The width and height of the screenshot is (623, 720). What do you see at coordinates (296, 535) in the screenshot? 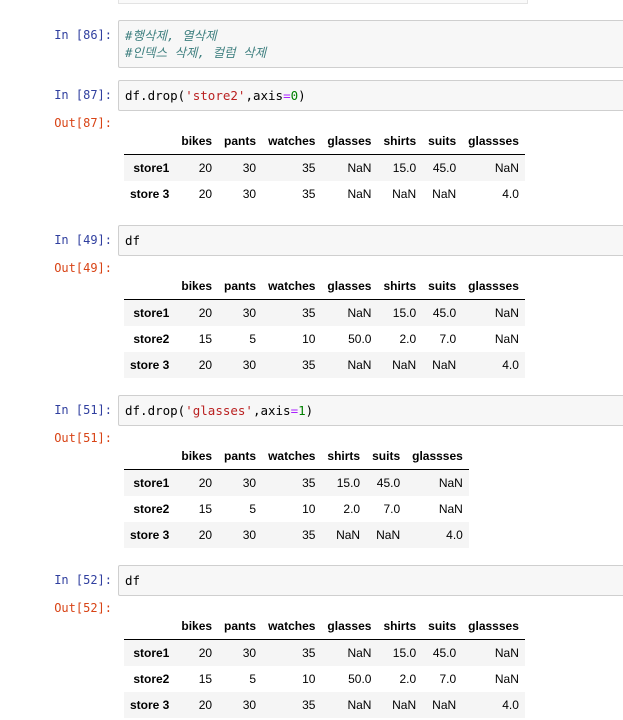
I see `table-row: store 3 20 30 35 NaN NaN 4.0` at bounding box center [296, 535].